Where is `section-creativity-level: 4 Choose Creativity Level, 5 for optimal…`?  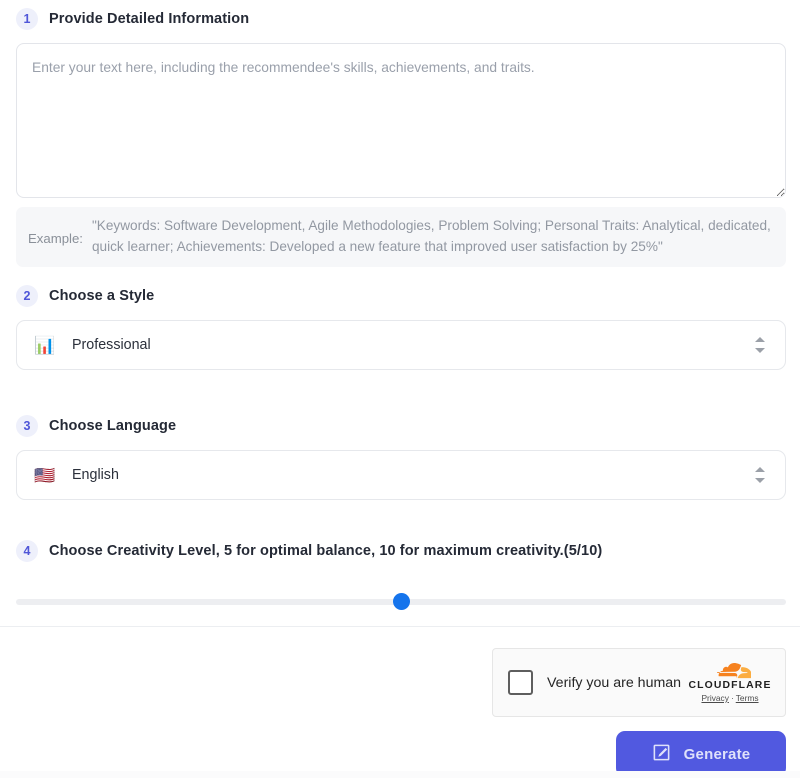 section-creativity-level: 4 Choose Creativity Level, 5 for optimal… is located at coordinates (401, 577).